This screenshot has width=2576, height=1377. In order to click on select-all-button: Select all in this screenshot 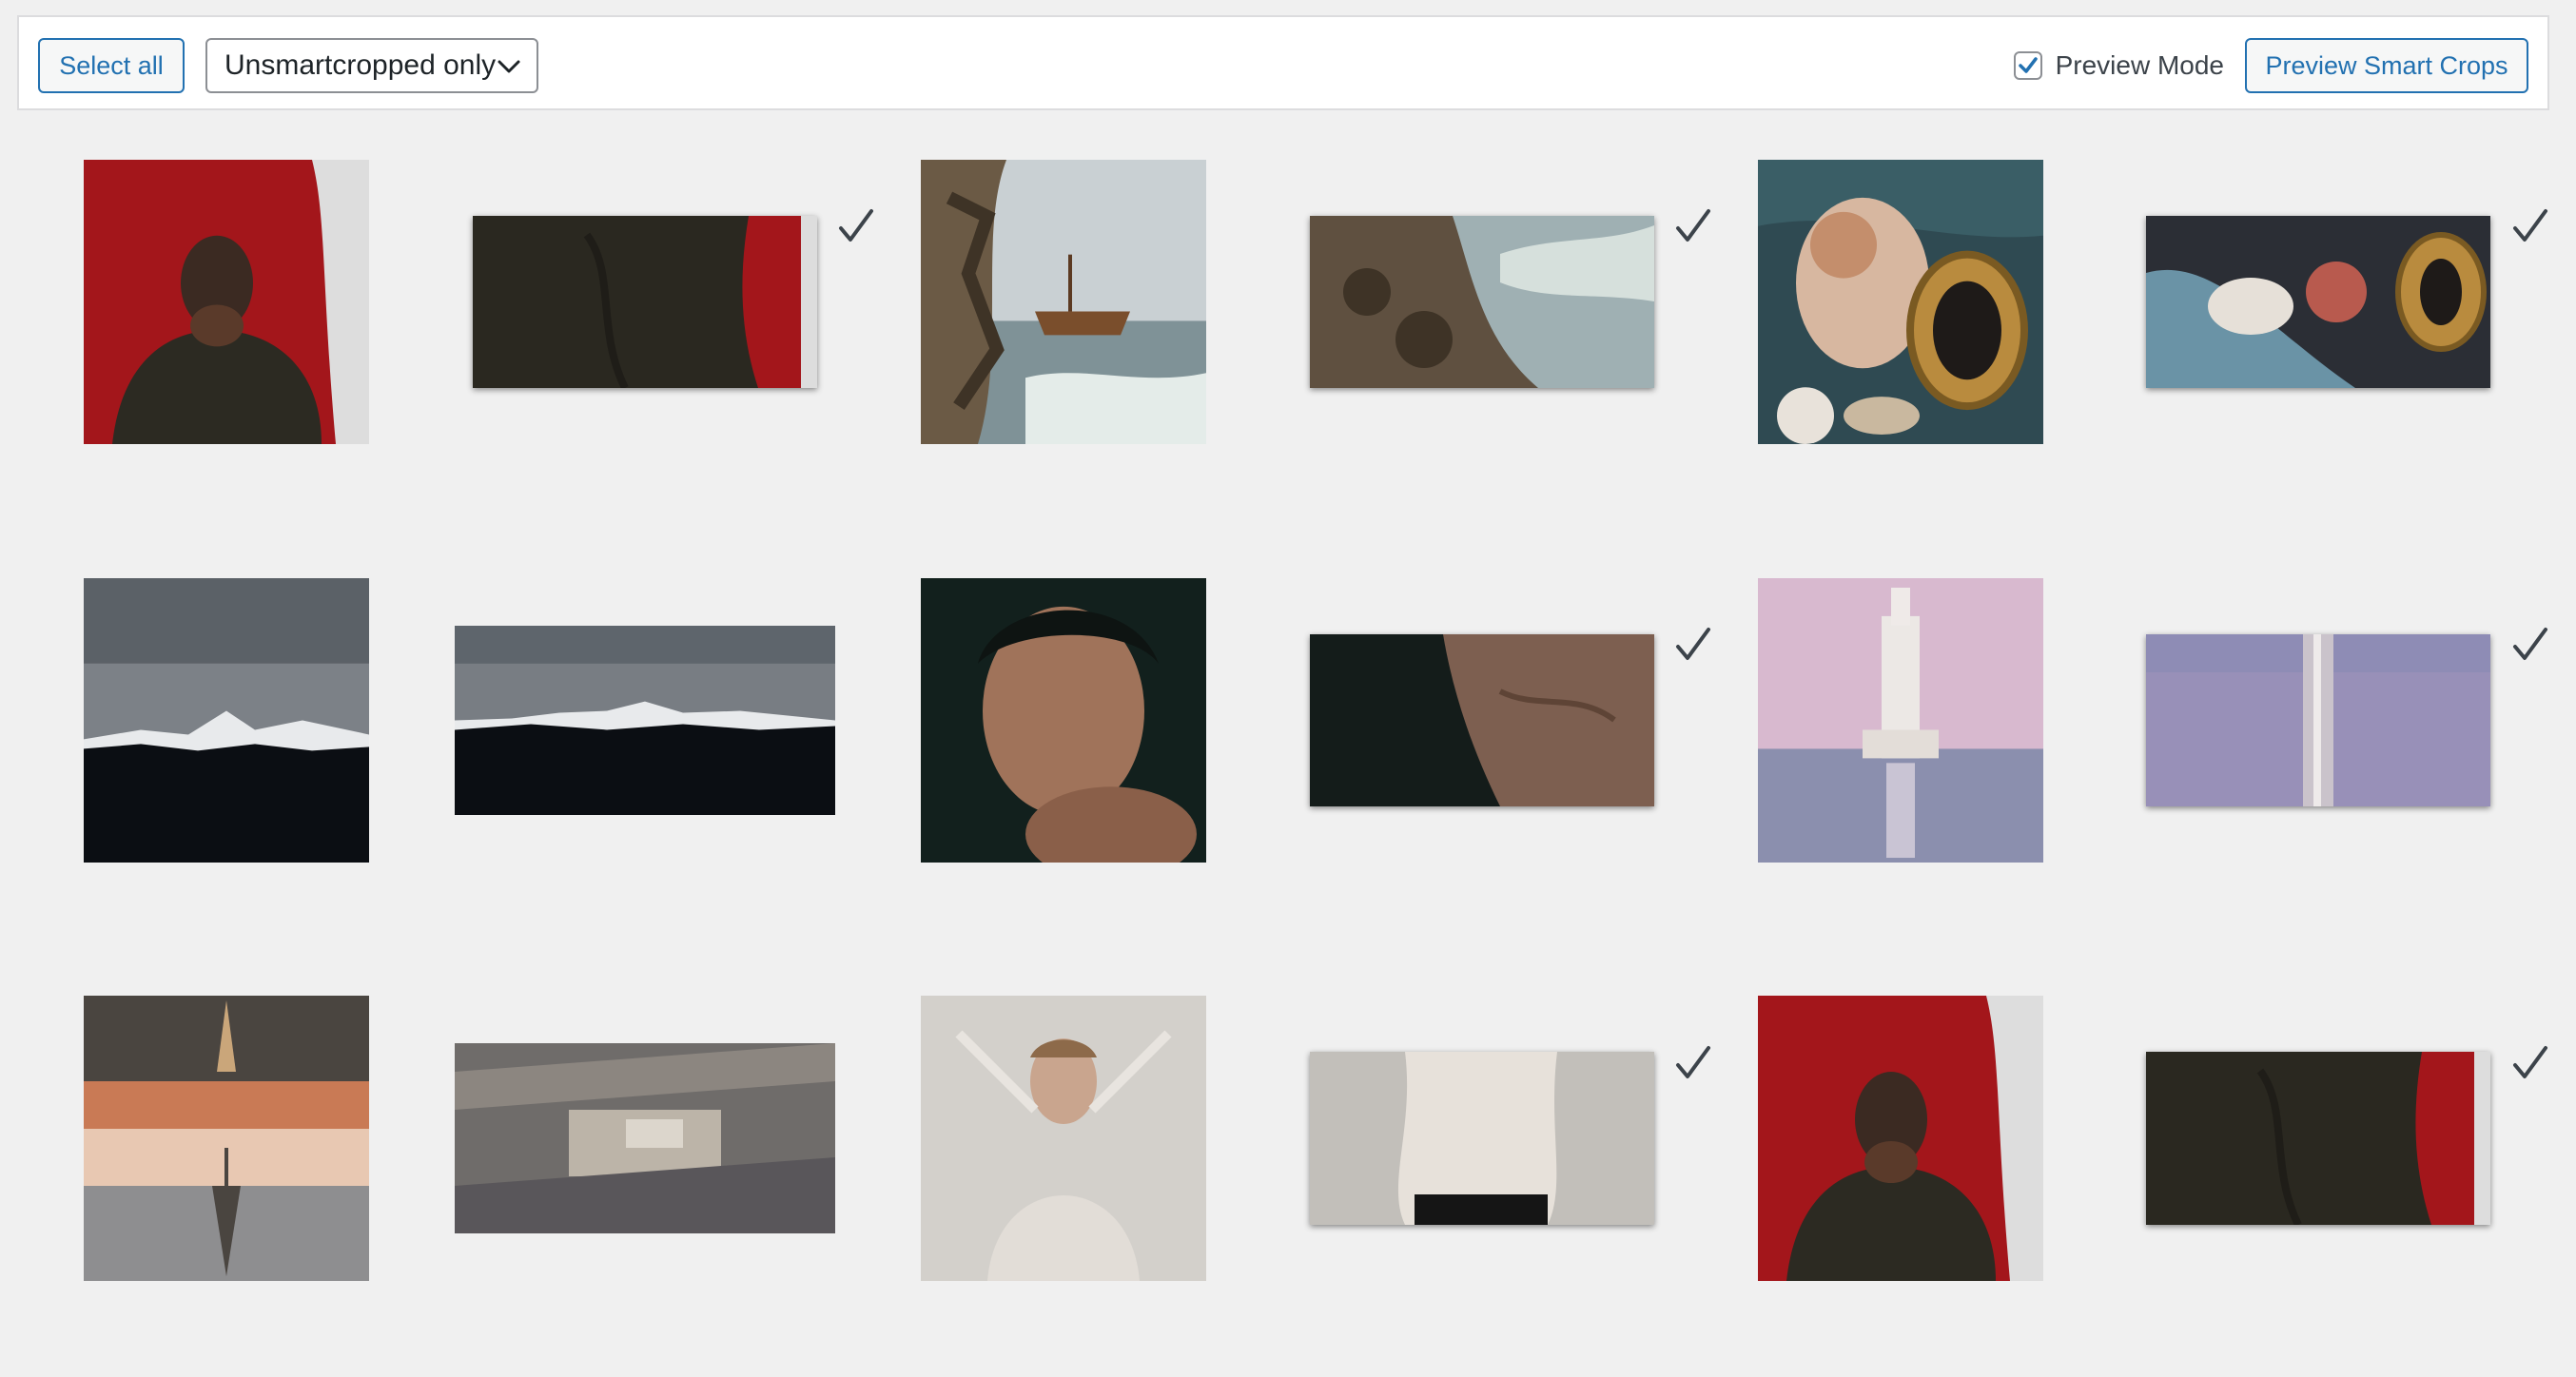, I will do `click(112, 65)`.